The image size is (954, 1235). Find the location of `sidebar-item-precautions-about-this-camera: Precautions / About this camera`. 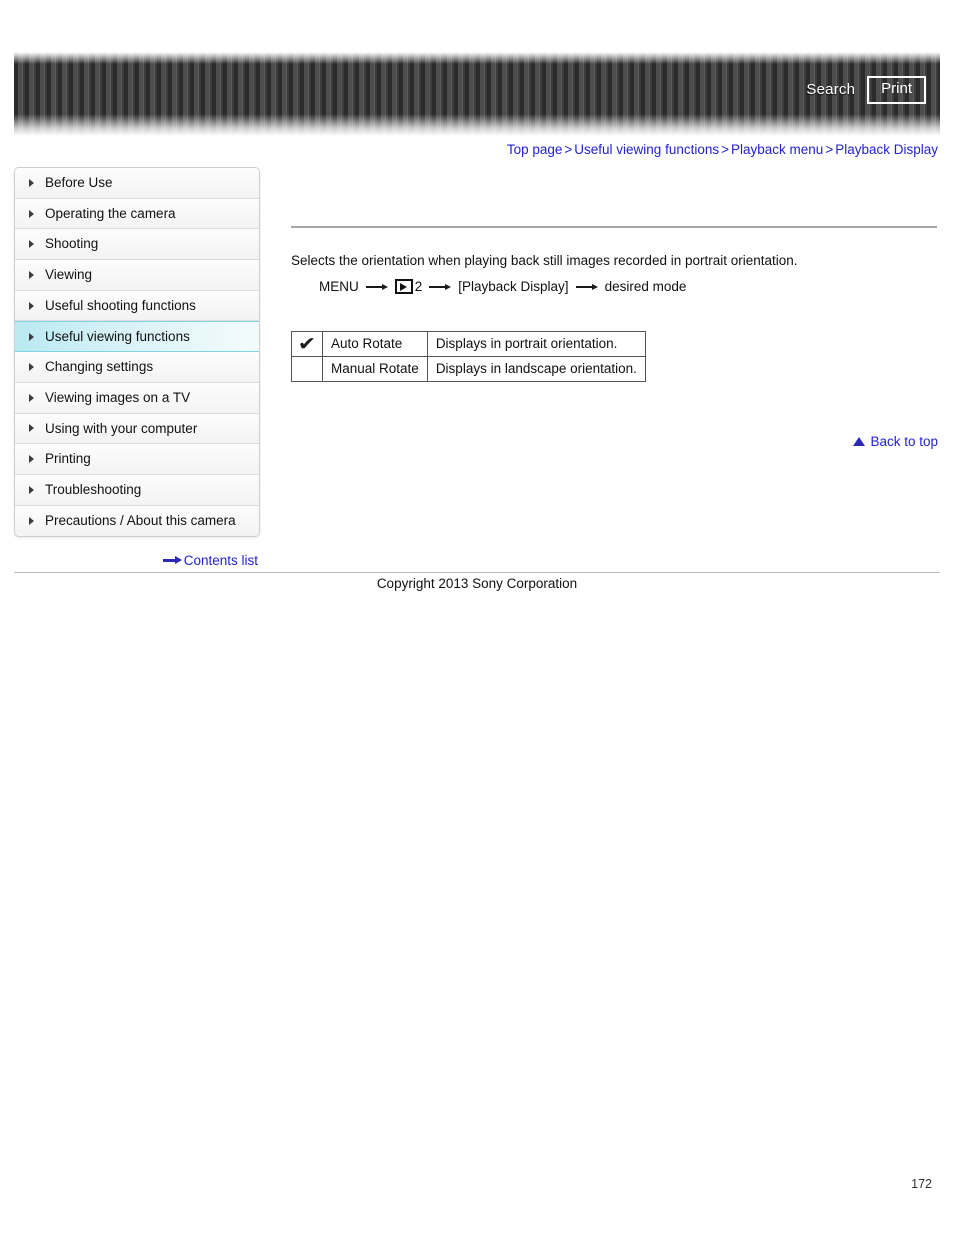

sidebar-item-precautions-about-this-camera: Precautions / About this camera is located at coordinates (137, 521).